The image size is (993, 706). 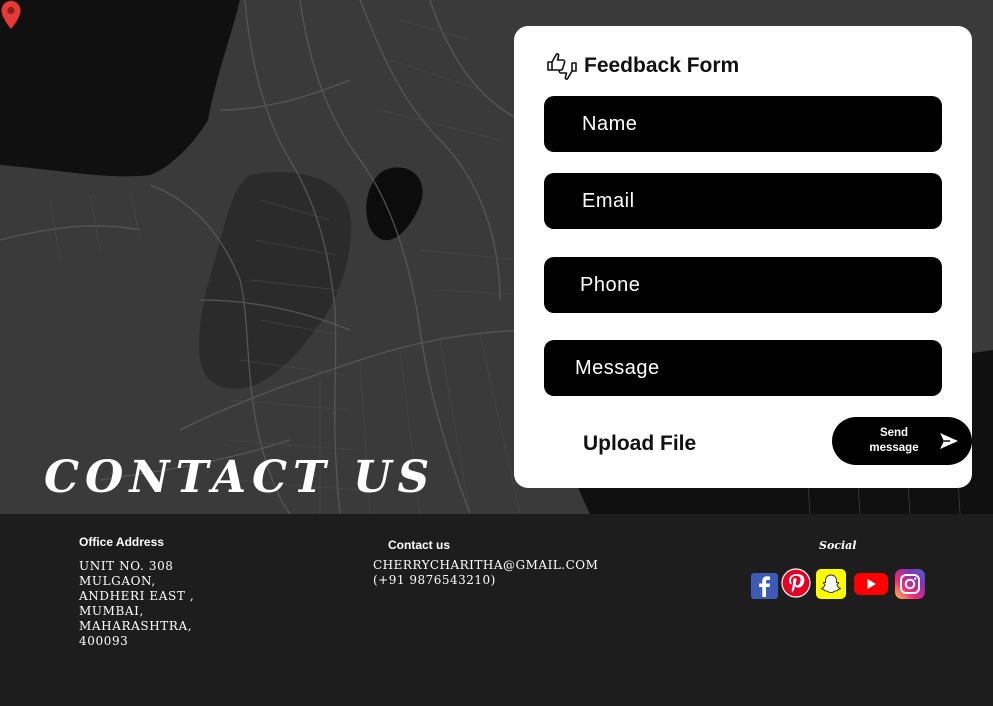 I want to click on youtube-icon, so click(x=871, y=584).